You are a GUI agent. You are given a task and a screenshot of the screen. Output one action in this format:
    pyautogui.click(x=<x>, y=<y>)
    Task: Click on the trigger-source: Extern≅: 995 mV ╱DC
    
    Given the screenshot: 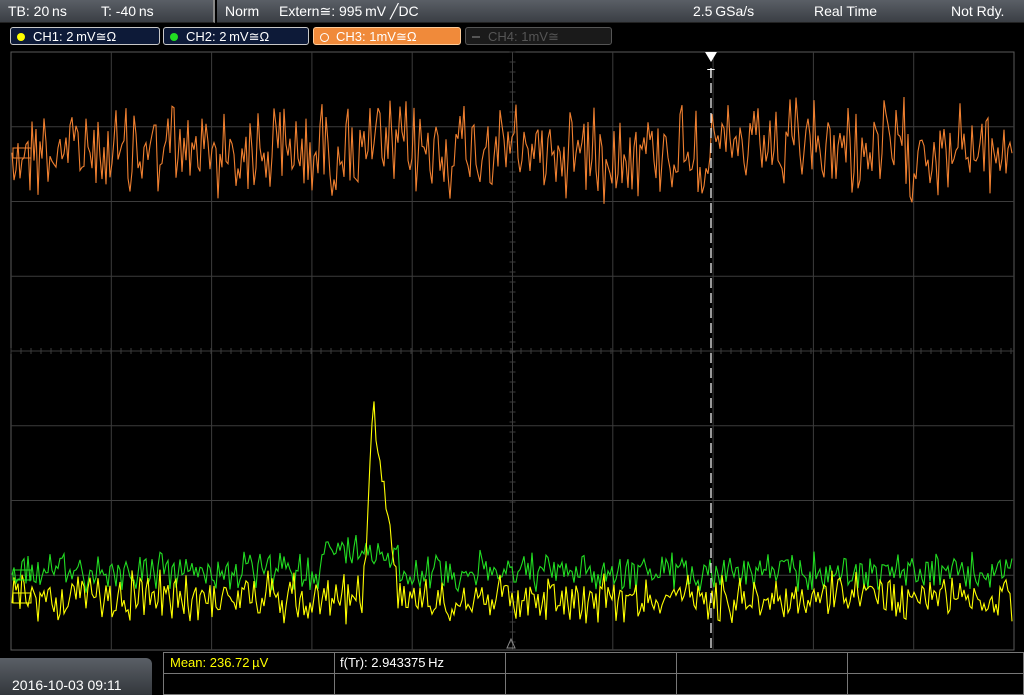 What is the action you would take?
    pyautogui.click(x=349, y=11)
    